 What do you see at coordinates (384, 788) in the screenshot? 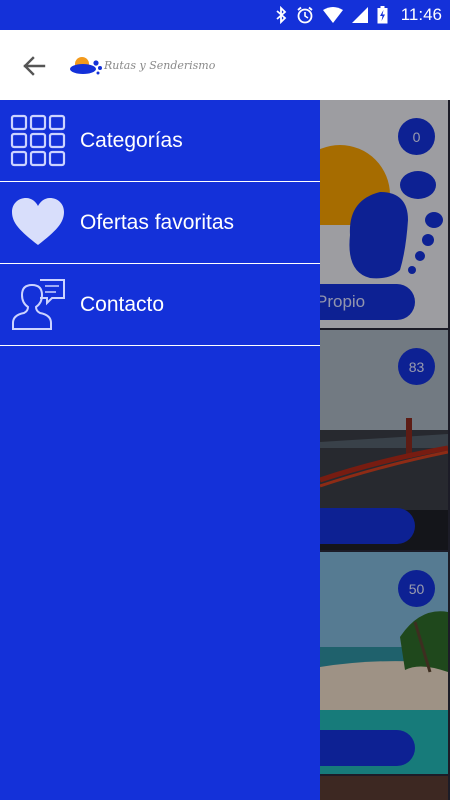
I see `category-card` at bounding box center [384, 788].